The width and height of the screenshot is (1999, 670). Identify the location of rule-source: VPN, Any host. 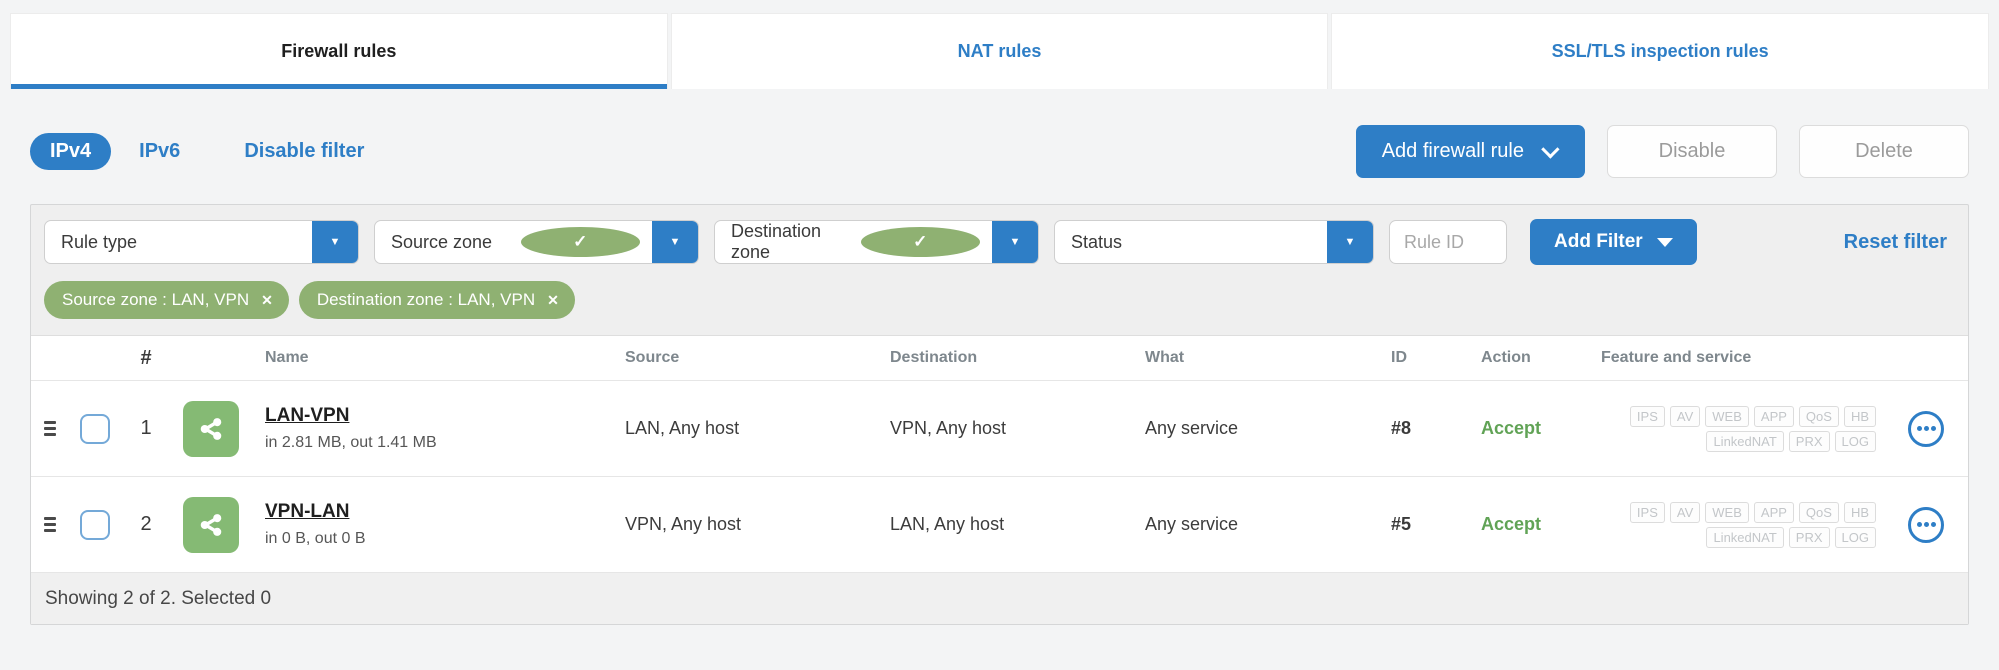
(683, 524).